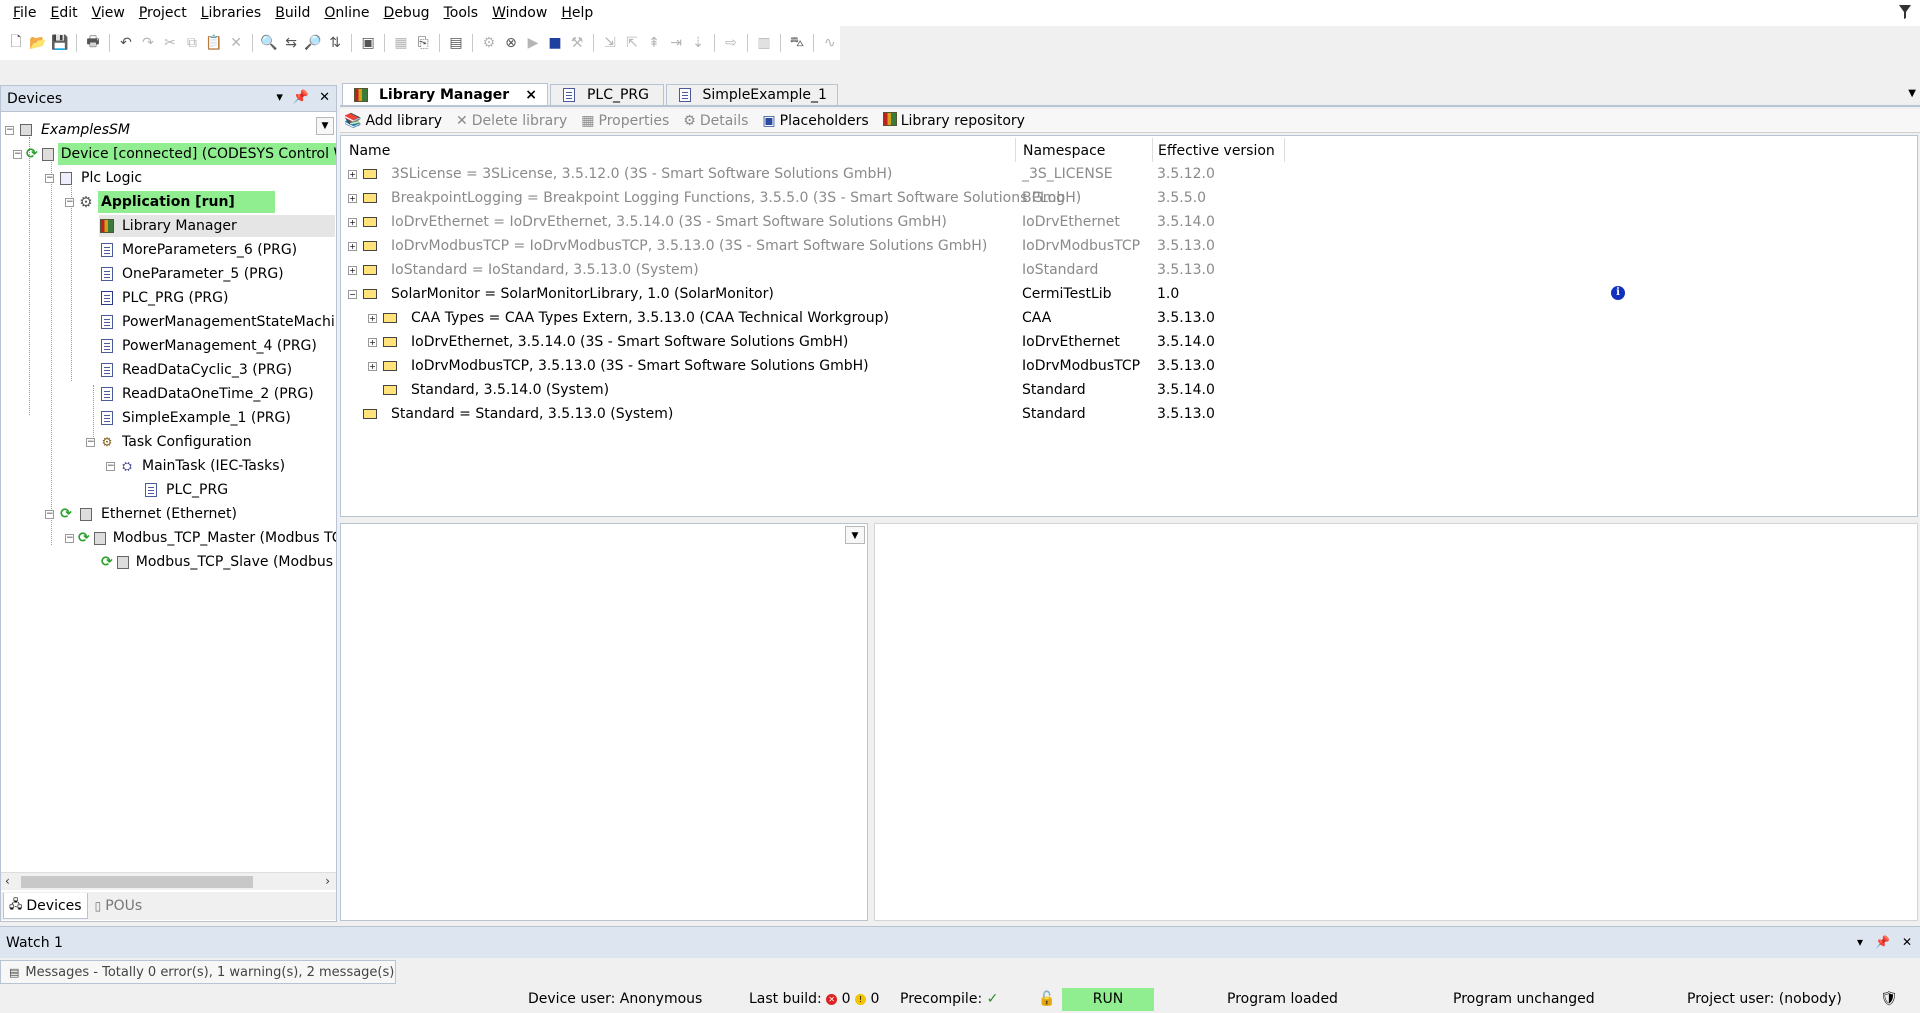 This screenshot has width=1920, height=1013. Describe the element at coordinates (108, 13) in the screenshot. I see `menu-view: View` at that location.